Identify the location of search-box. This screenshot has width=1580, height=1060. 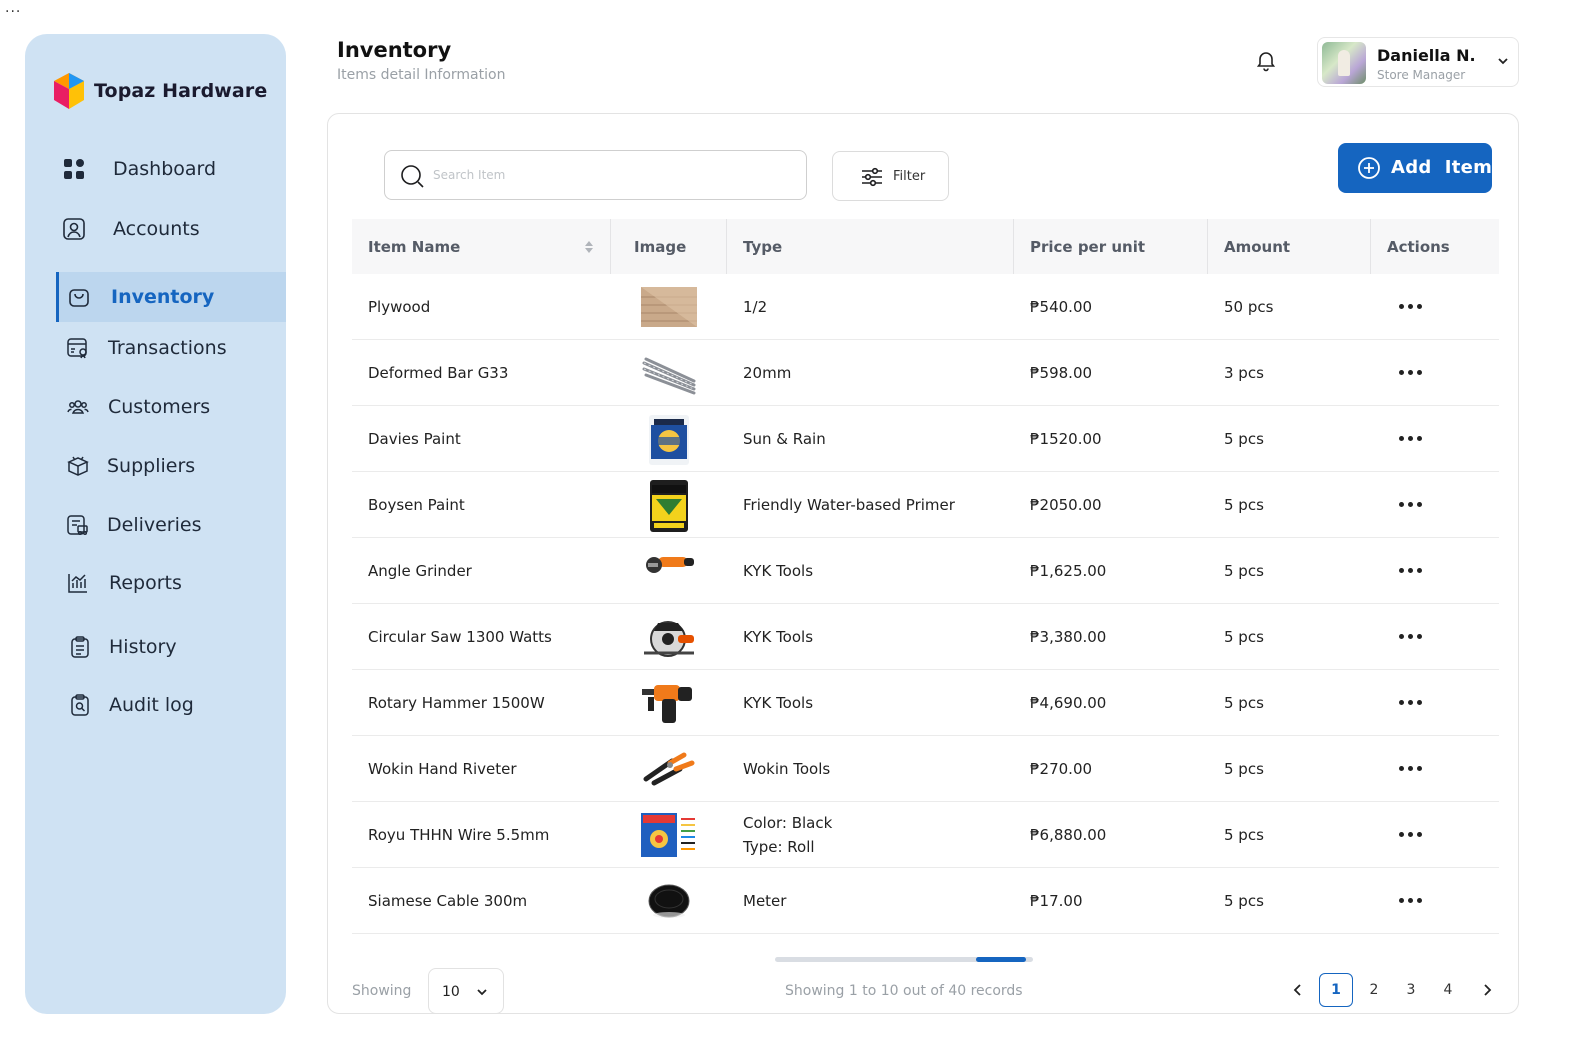
(595, 175).